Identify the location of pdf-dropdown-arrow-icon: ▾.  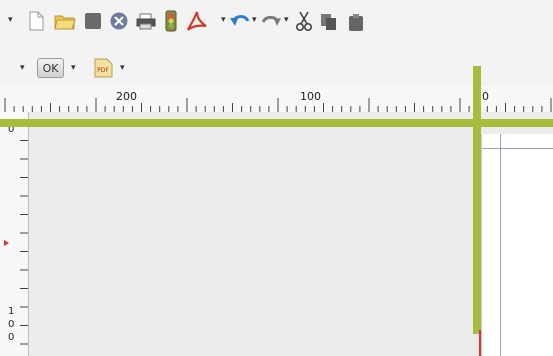
(122, 68).